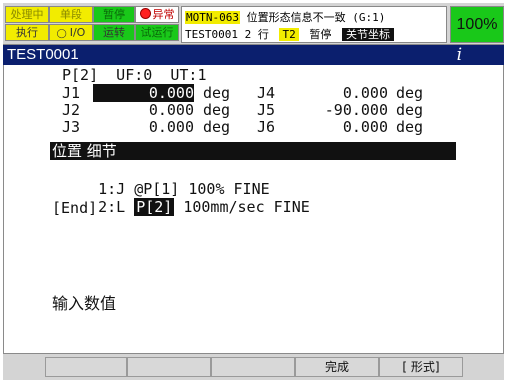 The image size is (509, 385). I want to click on tcyc-lamp: 试运行, so click(157, 32).